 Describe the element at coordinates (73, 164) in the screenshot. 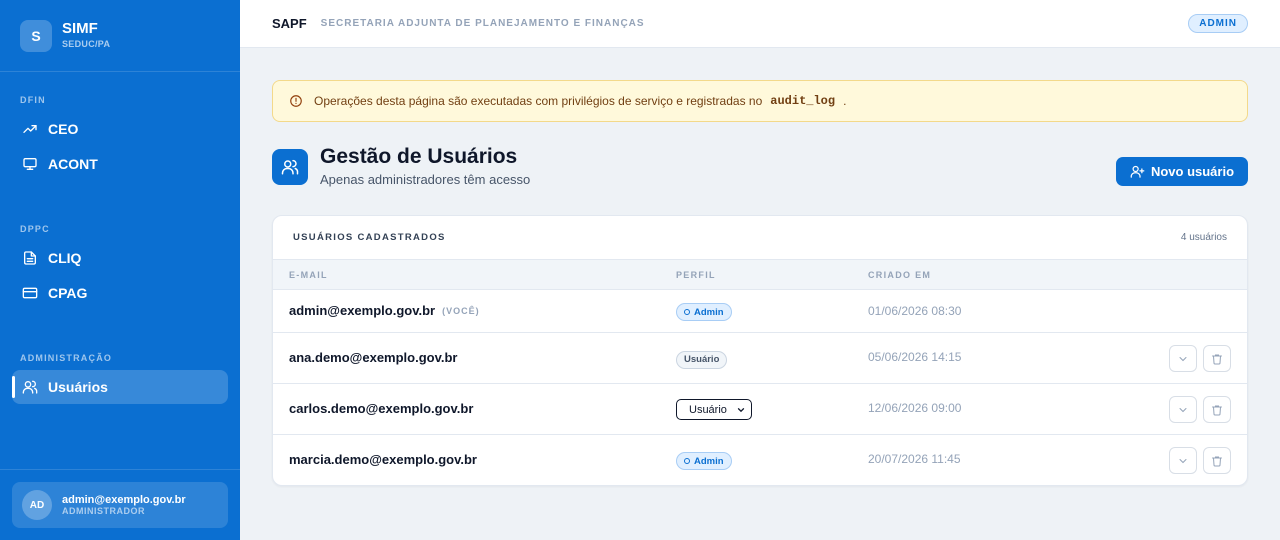

I see `sidebar-item-label: ACONT` at that location.